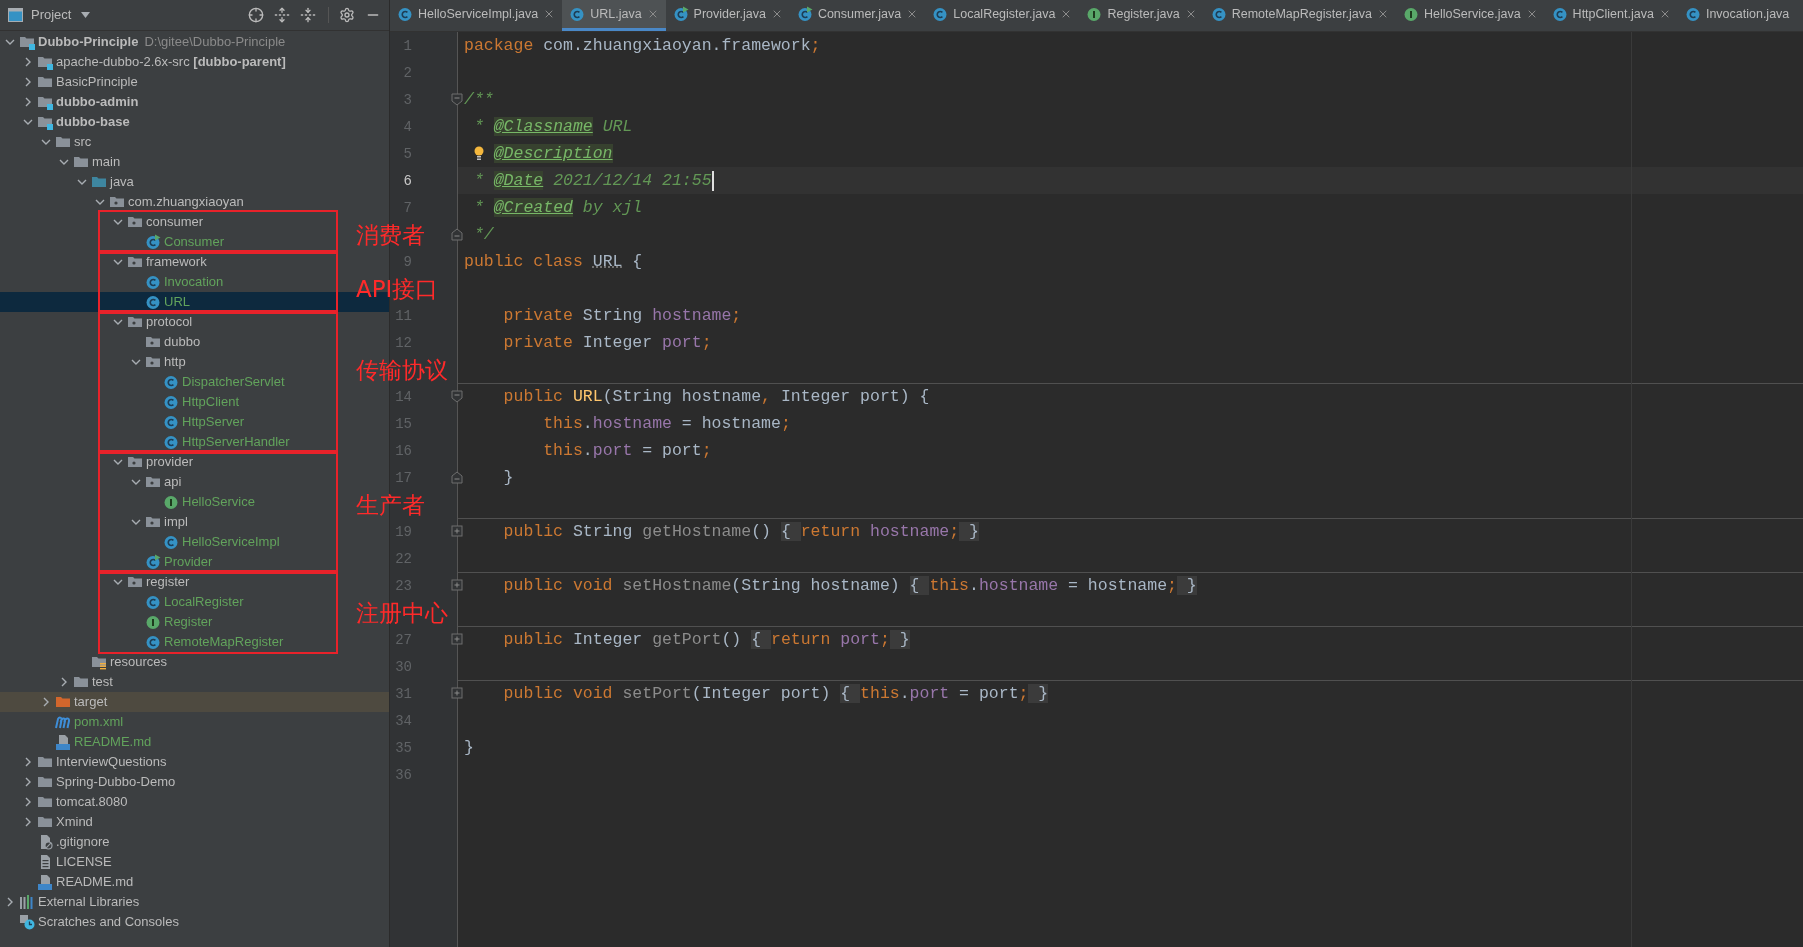 The height and width of the screenshot is (947, 1803). Describe the element at coordinates (213, 542) in the screenshot. I see `tree-item: HelloServiceImpl` at that location.